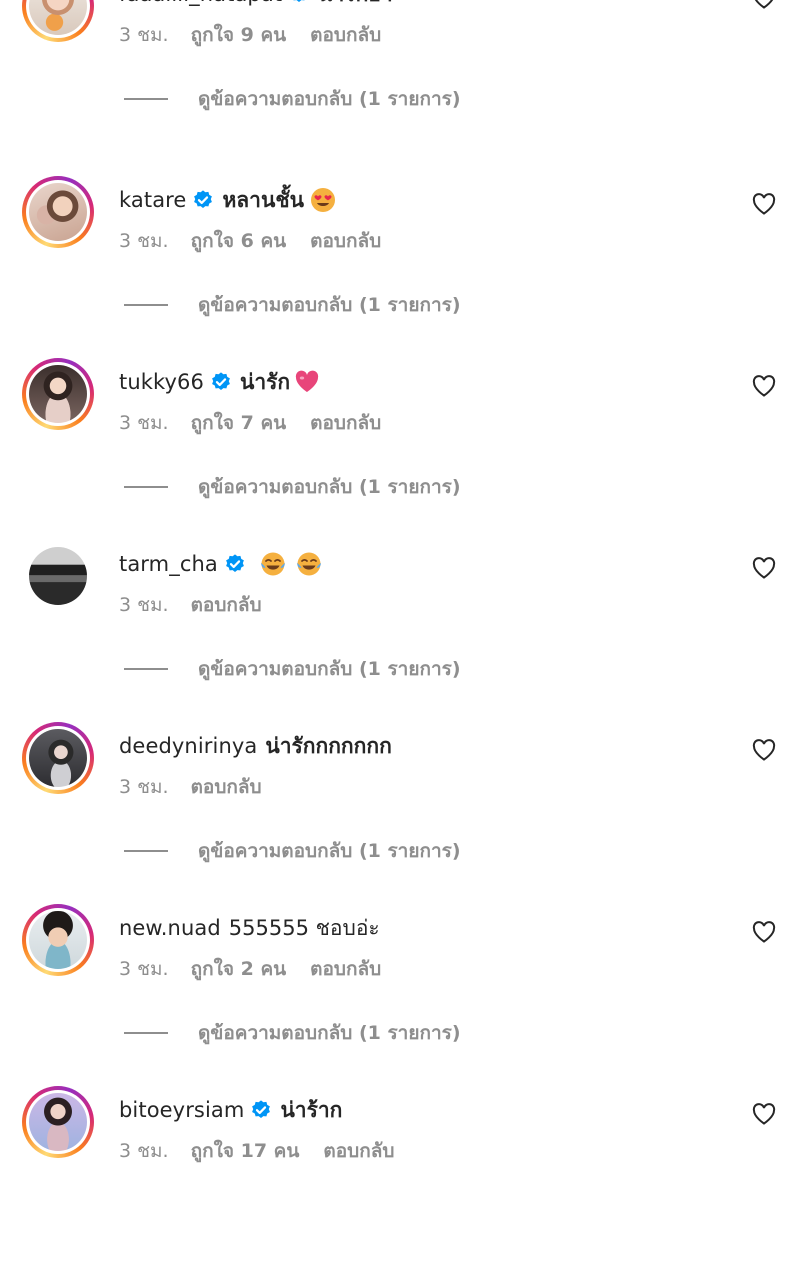 This screenshot has width=800, height=1268. Describe the element at coordinates (307, 381) in the screenshot. I see `pink-heart-emoji` at that location.